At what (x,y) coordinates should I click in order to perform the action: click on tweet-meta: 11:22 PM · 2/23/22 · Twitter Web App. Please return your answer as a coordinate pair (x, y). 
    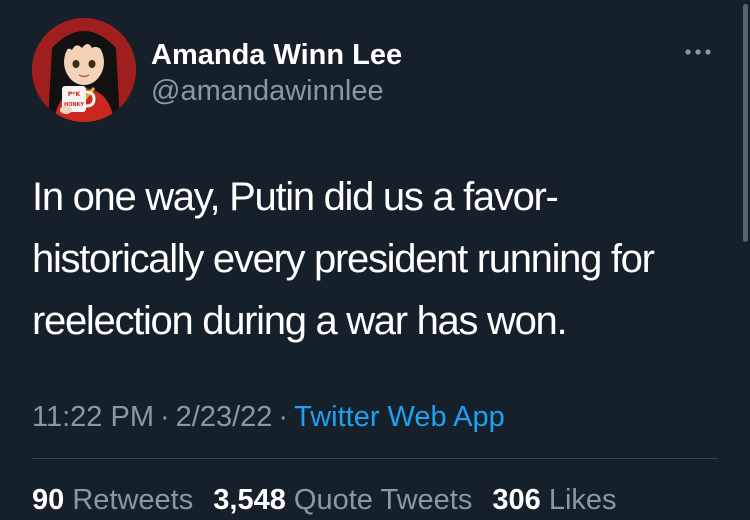
    Looking at the image, I should click on (268, 417).